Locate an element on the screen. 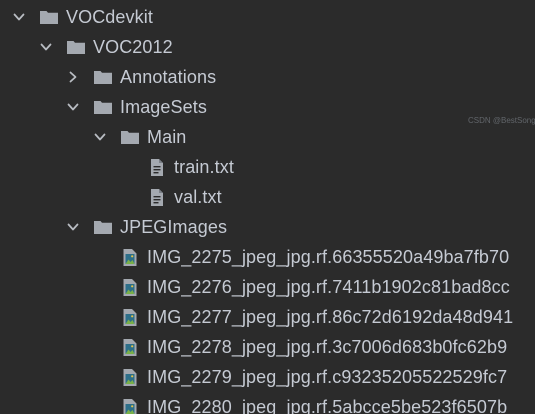 Image resolution: width=535 pixels, height=414 pixels. tree-item-train-txt: train.txt is located at coordinates (267, 167).